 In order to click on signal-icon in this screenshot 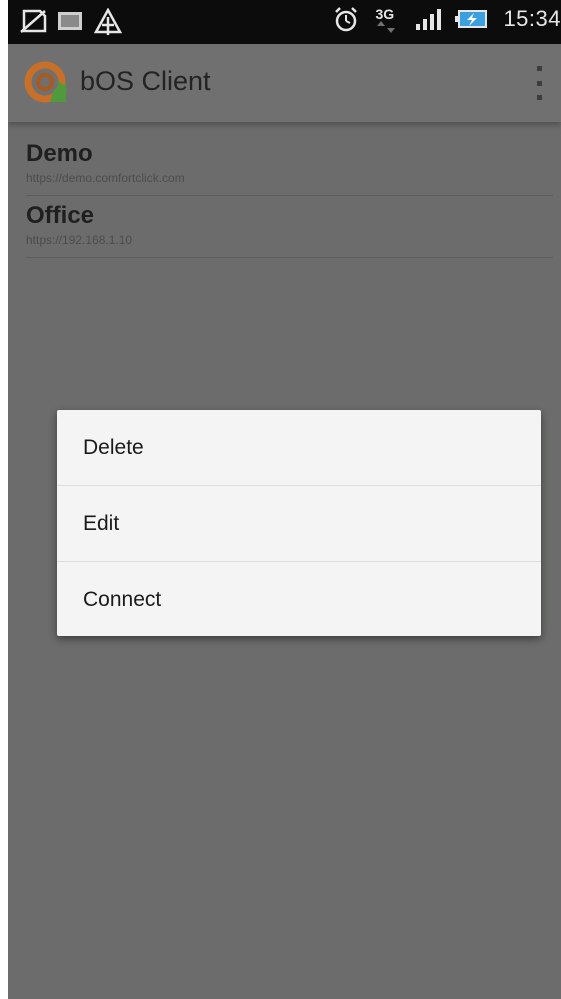, I will do `click(427, 19)`.